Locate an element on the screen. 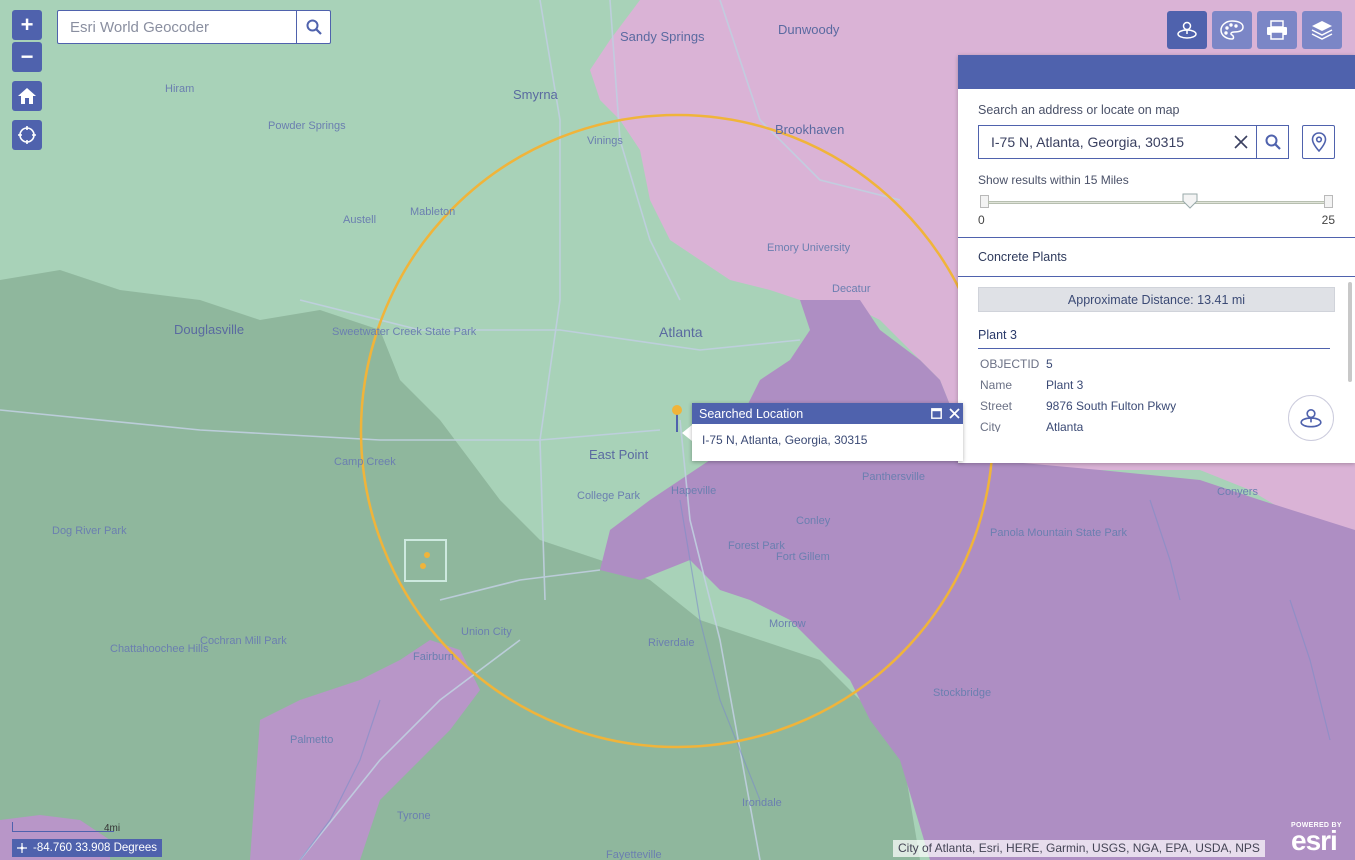 Image resolution: width=1355 pixels, height=860 pixels. search-label: Search an address or locate on map is located at coordinates (1079, 110).